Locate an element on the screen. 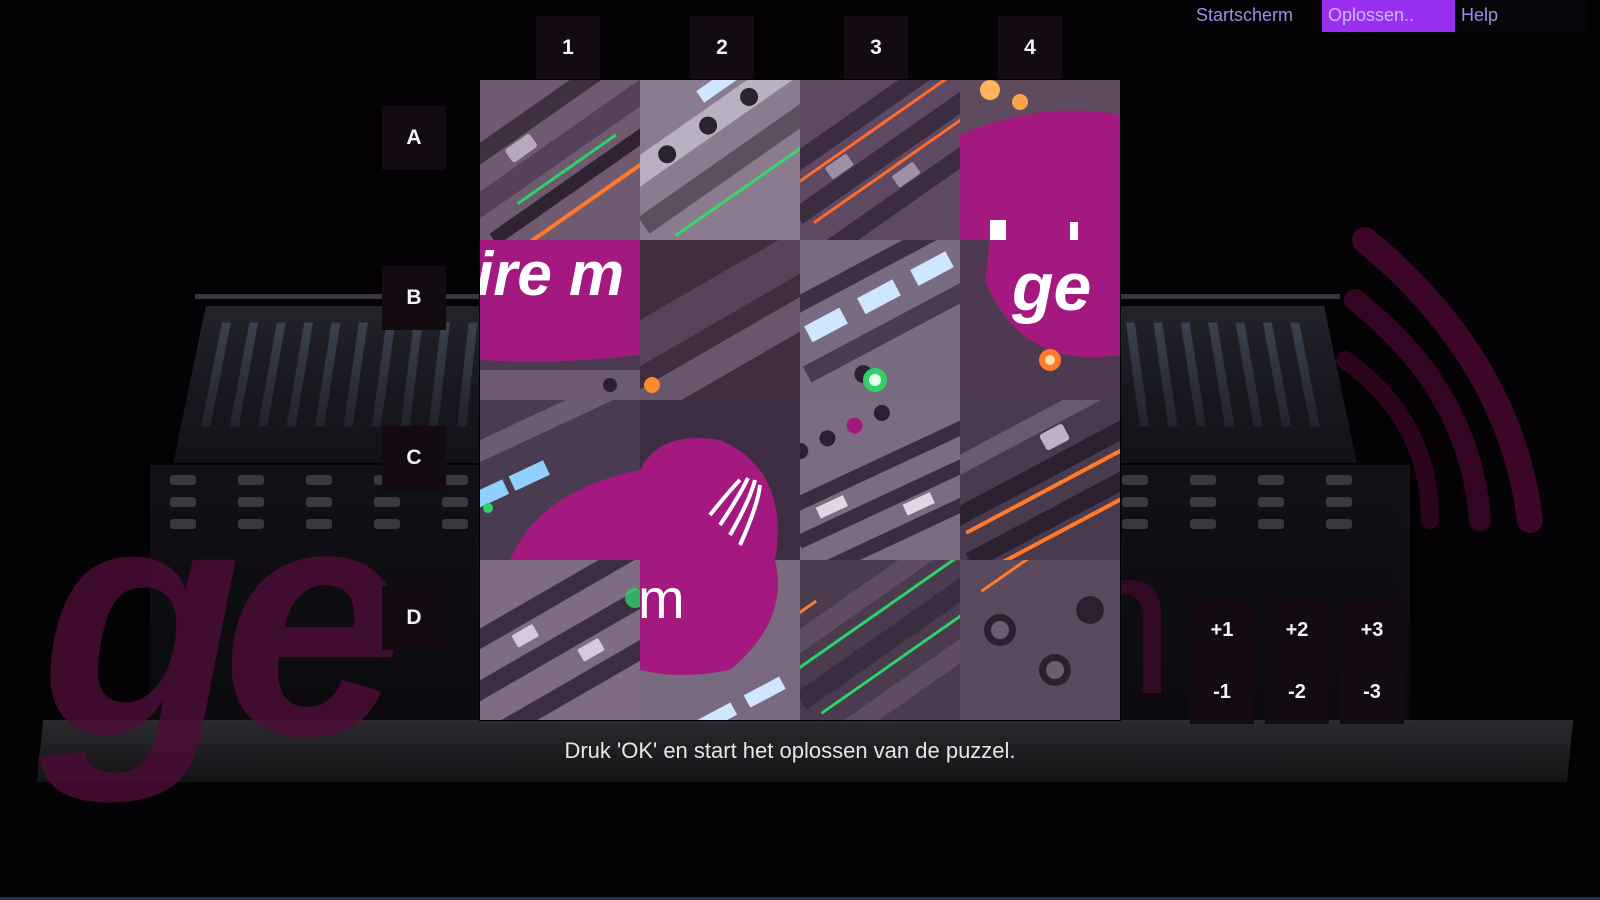  move-minus-1-button: -1 is located at coordinates (1222, 692).